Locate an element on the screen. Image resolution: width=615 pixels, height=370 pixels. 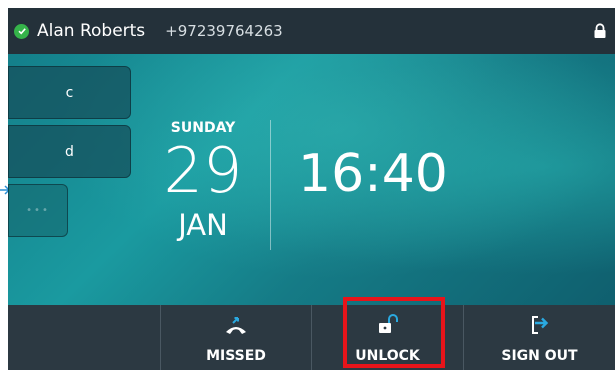
line-key-label: c is located at coordinates (69, 92).